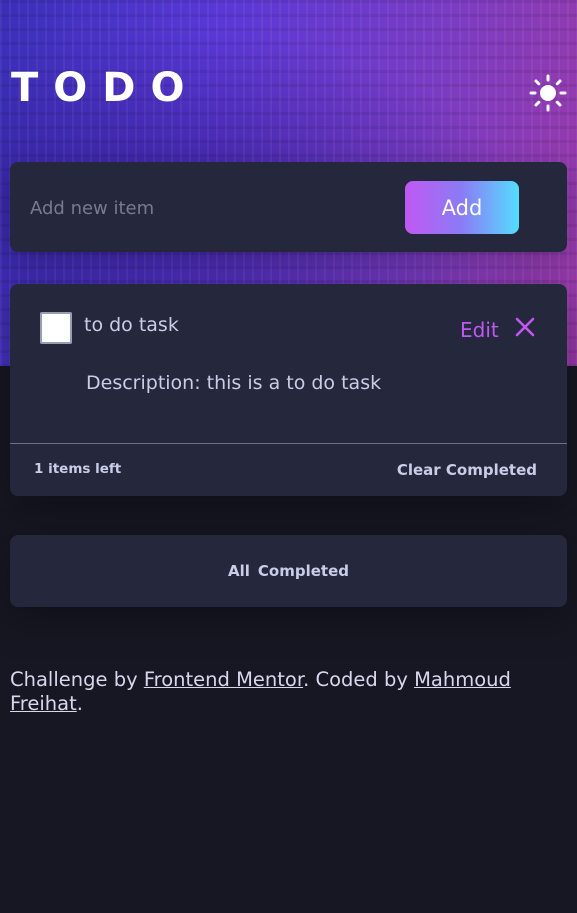 The image size is (577, 913). I want to click on theme-toggle-button, so click(548, 93).